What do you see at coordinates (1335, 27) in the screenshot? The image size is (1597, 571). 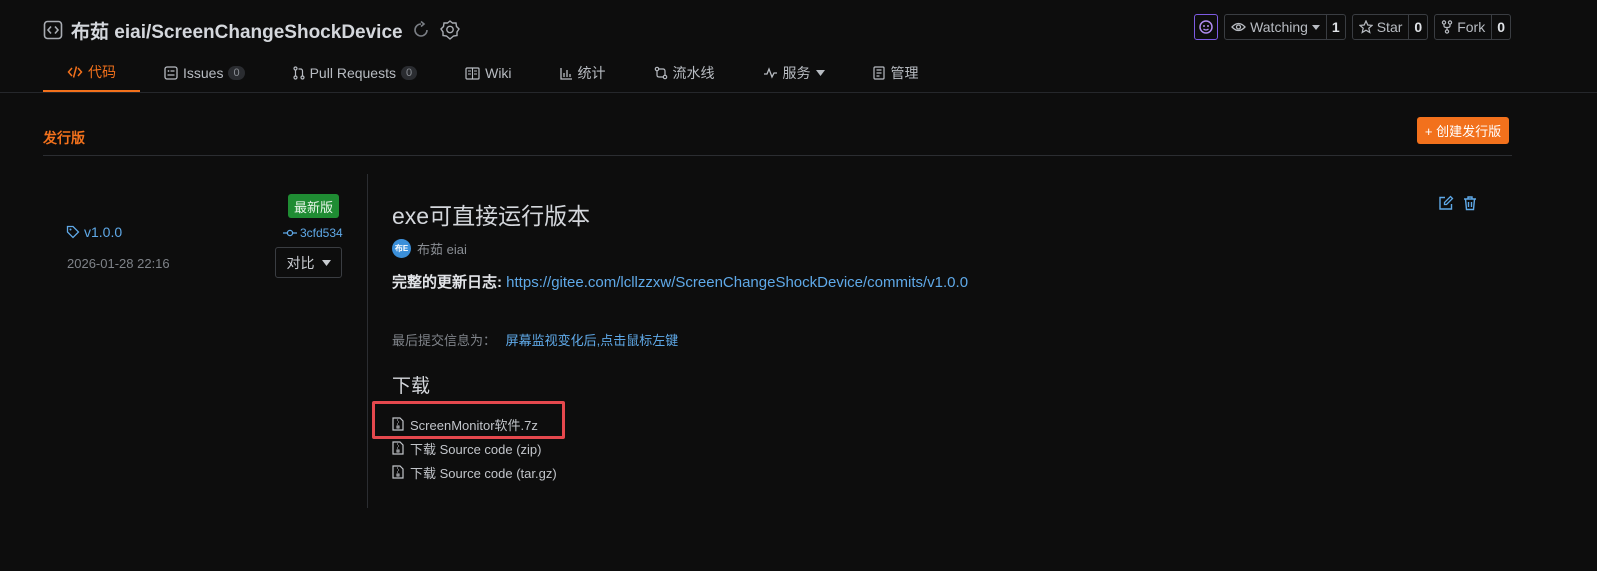 I see `watch-count: 1` at bounding box center [1335, 27].